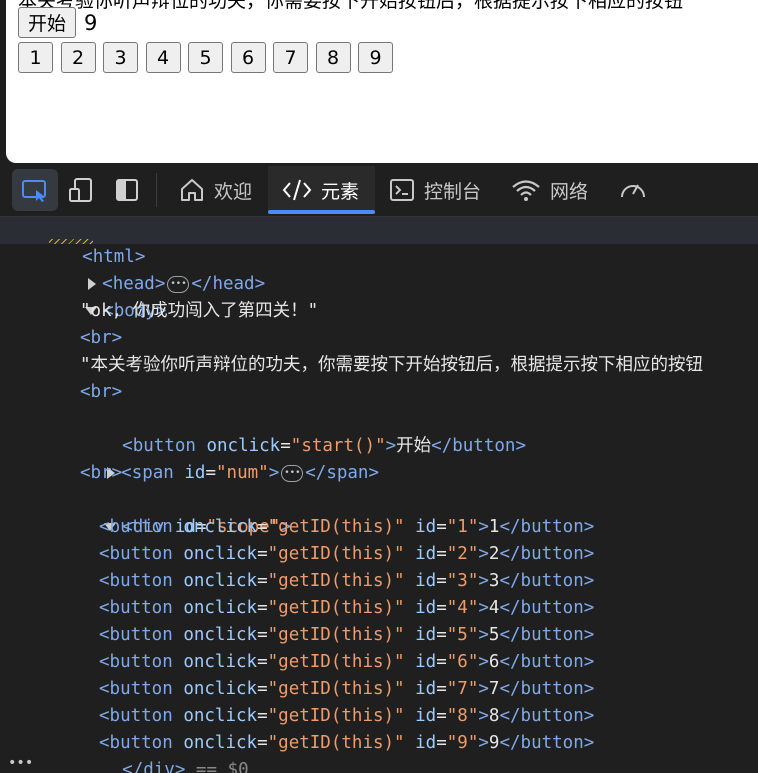 Image resolution: width=758 pixels, height=773 pixels. What do you see at coordinates (462, 581) in the screenshot?
I see `attr-value: "3"` at bounding box center [462, 581].